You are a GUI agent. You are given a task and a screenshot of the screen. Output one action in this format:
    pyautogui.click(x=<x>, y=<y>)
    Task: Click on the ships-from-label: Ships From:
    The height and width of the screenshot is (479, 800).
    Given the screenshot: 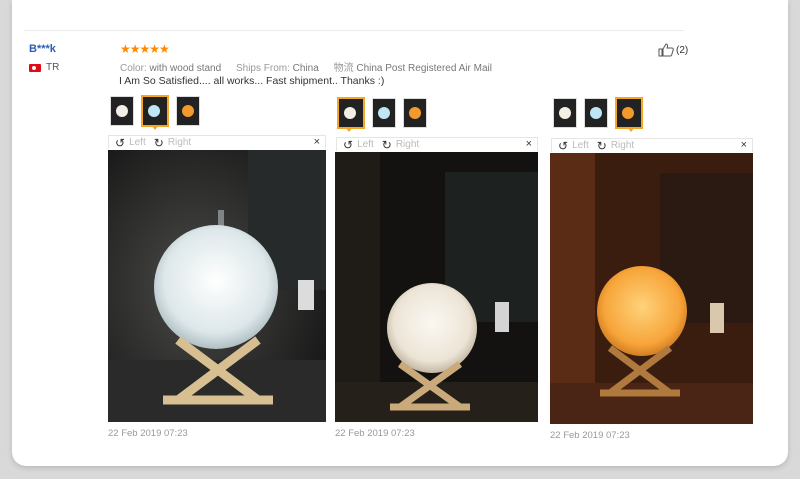 What is the action you would take?
    pyautogui.click(x=262, y=68)
    